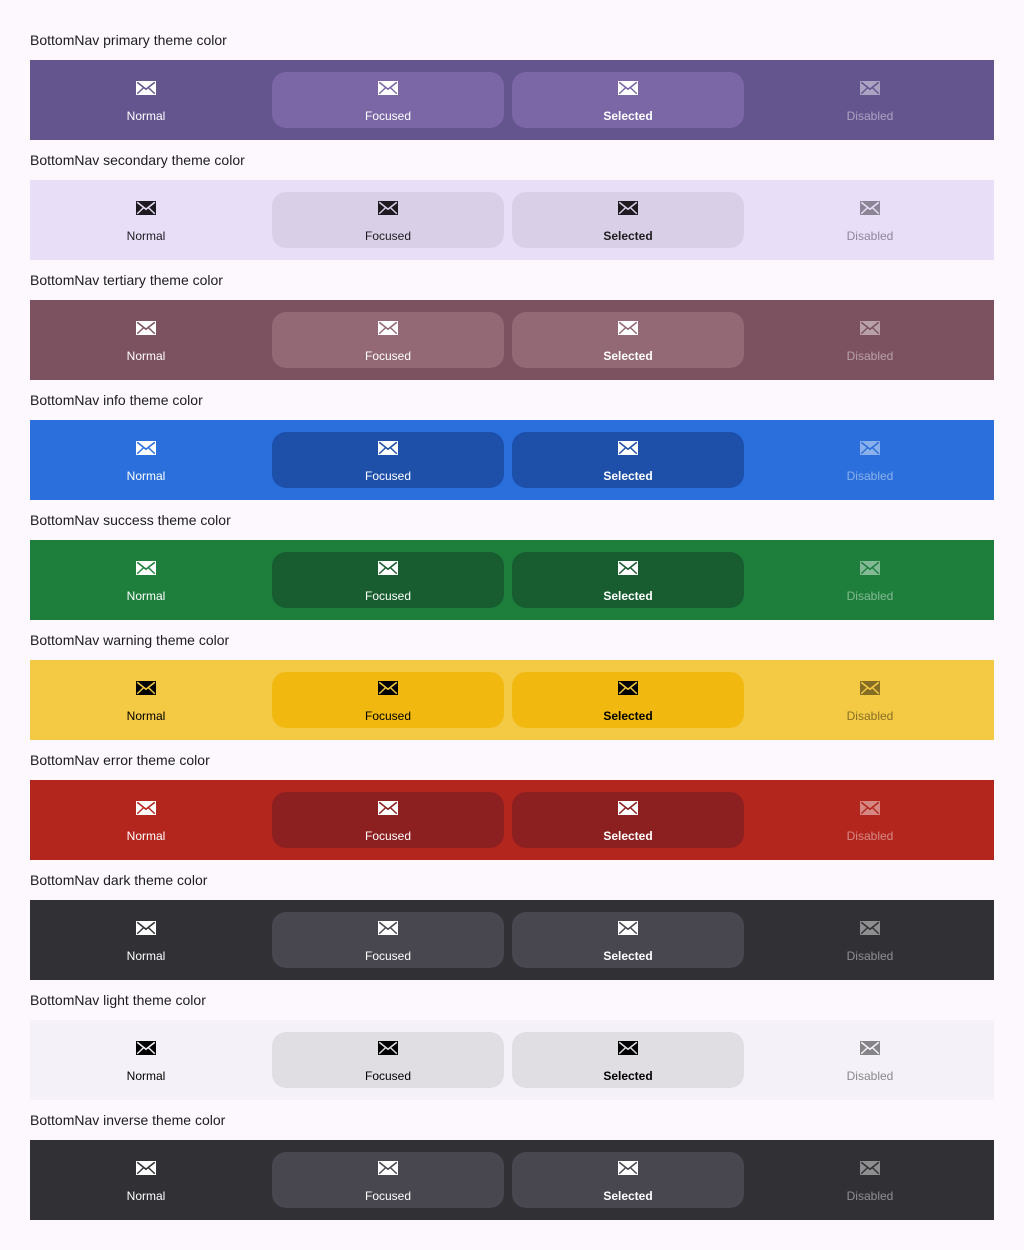 The height and width of the screenshot is (1250, 1024). Describe the element at coordinates (128, 40) in the screenshot. I see `section-caption: BottomNav primary theme color` at that location.